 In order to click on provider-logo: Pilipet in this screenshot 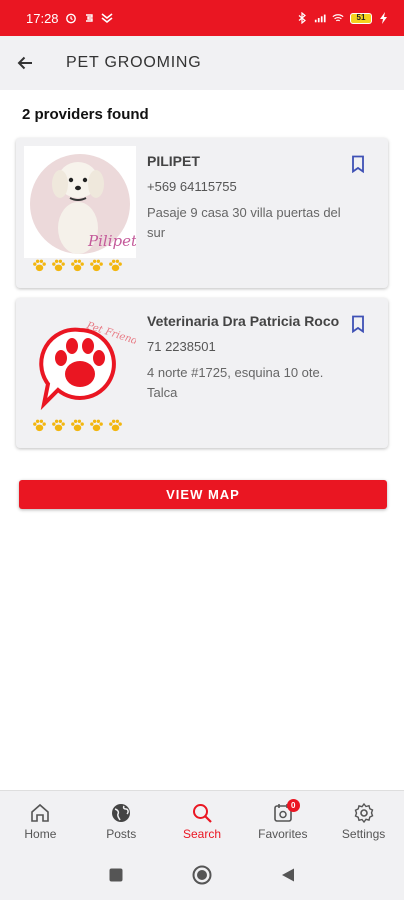, I will do `click(81, 202)`.